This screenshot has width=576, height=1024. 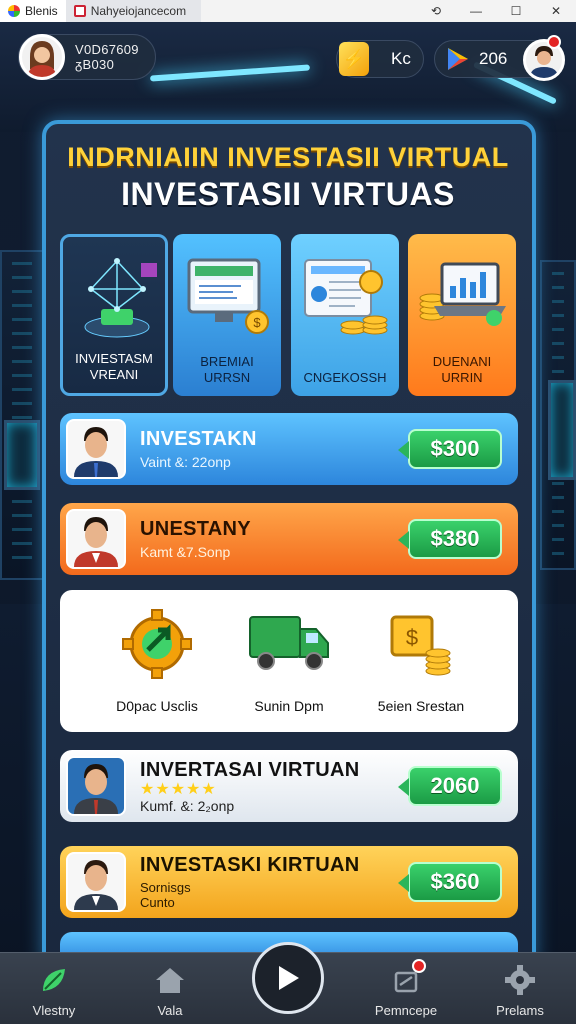 I want to click on window-titlebar: Blenis Nahyeiojancecom ⟲ — ☐ ✕, so click(x=288, y=11).